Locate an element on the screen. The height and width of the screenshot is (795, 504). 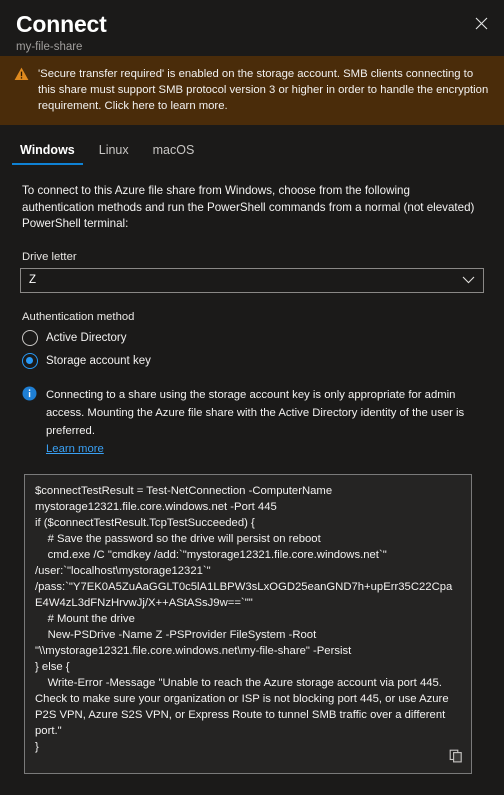
drive-letter-field: Drive letter Z is located at coordinates (253, 271).